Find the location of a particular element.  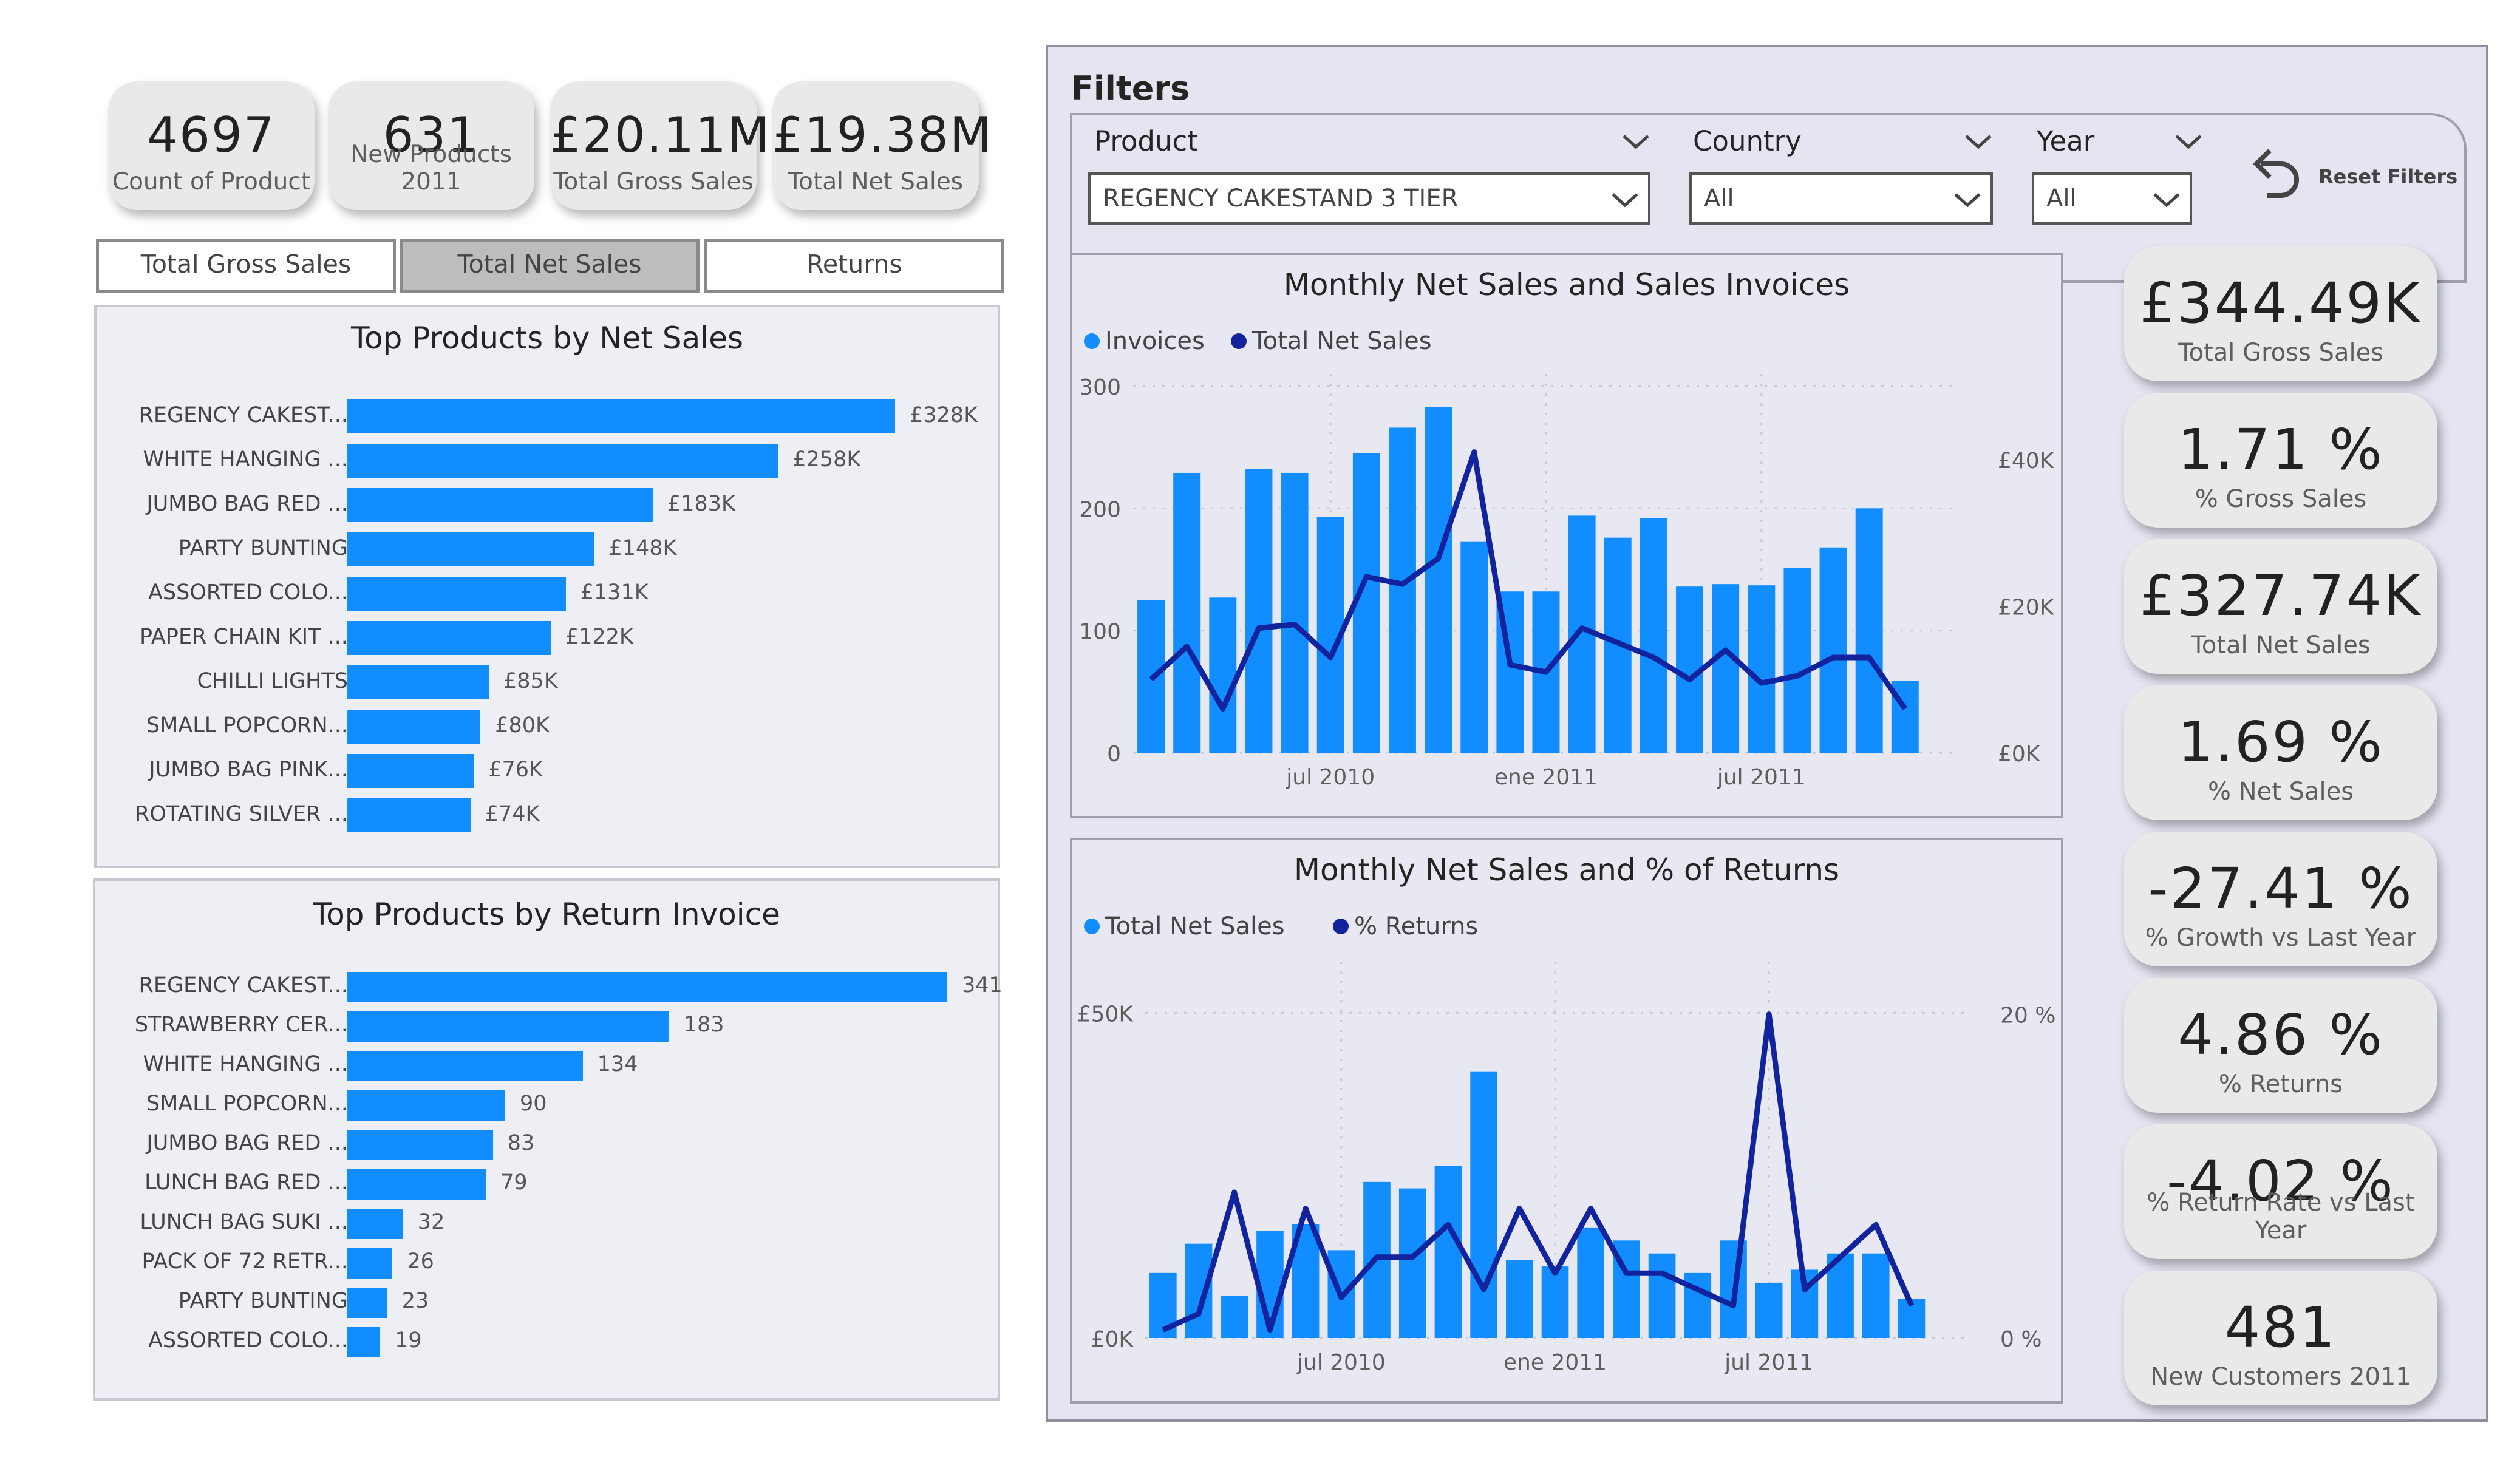

kpi-card: £19.38M Total Net Sales is located at coordinates (882, 145).